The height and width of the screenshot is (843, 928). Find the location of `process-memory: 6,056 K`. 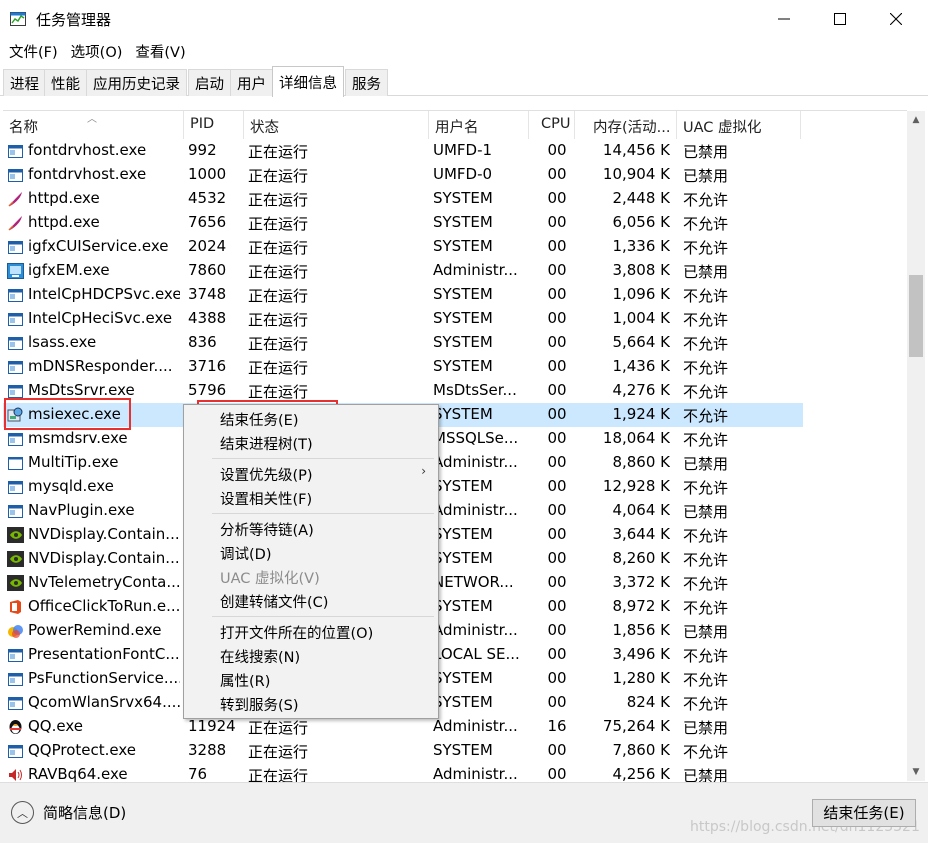

process-memory: 6,056 K is located at coordinates (641, 222).